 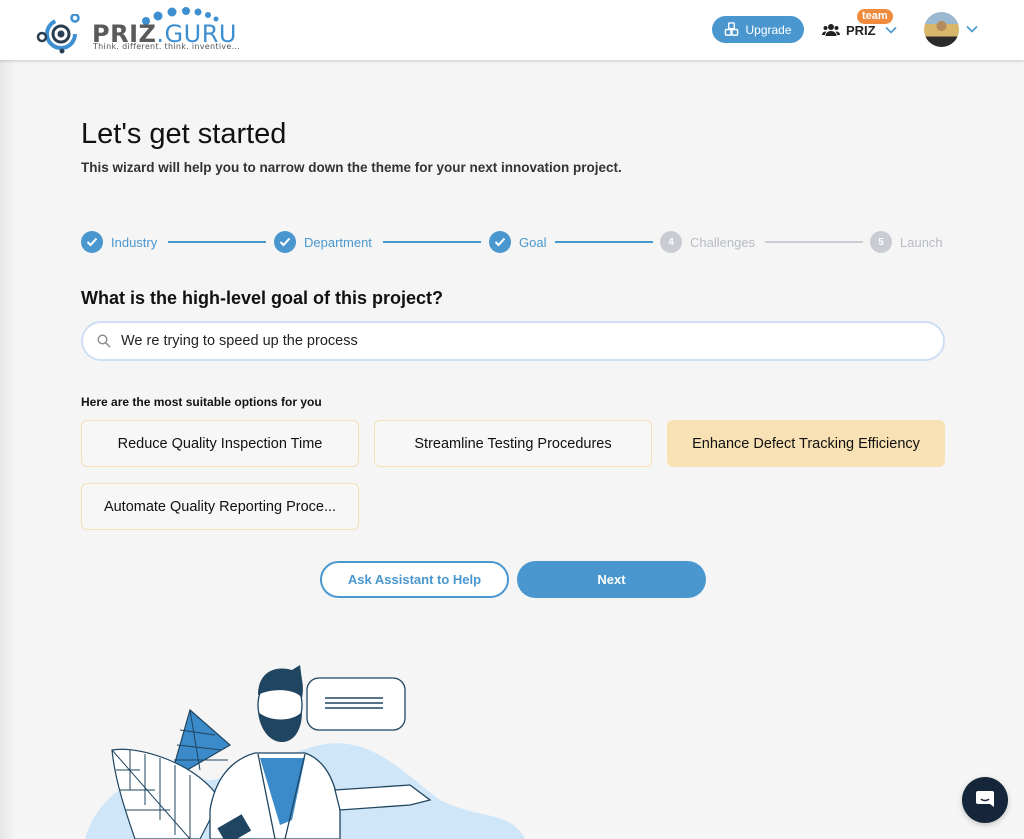 I want to click on step-goal: Goal, so click(x=517, y=242).